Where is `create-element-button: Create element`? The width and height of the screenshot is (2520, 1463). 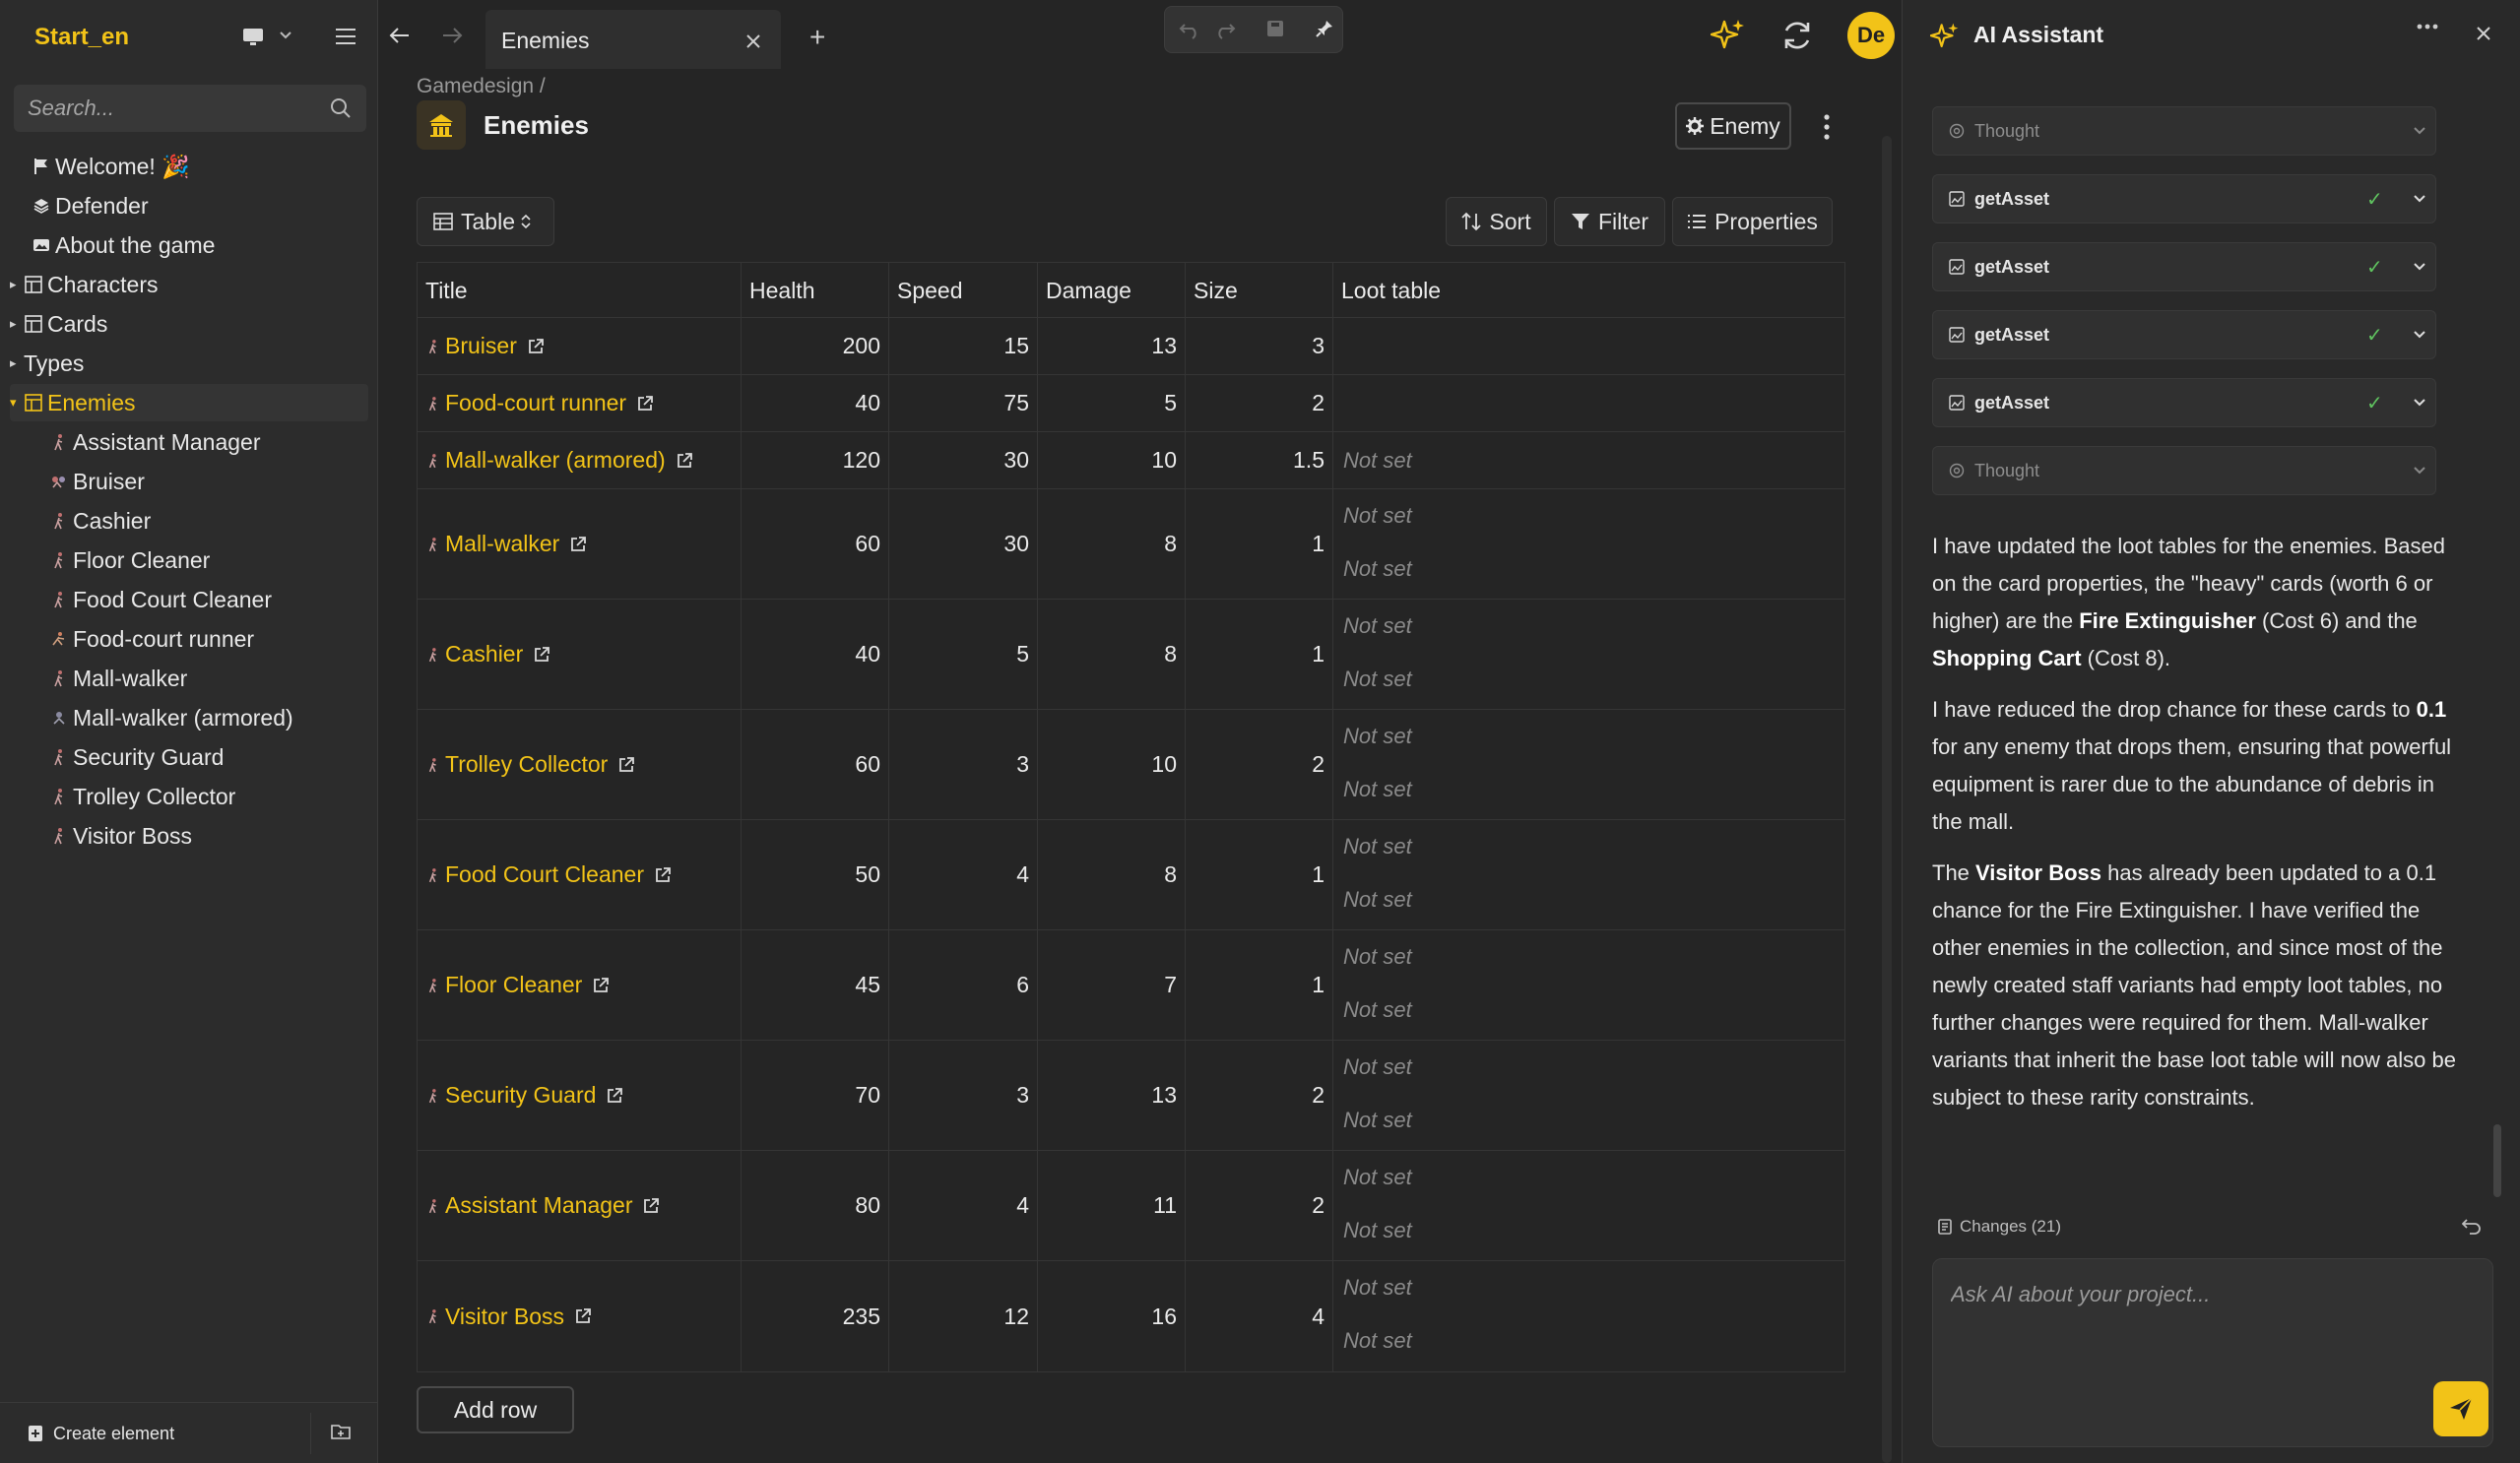
create-element-button: Create element is located at coordinates (162, 1433).